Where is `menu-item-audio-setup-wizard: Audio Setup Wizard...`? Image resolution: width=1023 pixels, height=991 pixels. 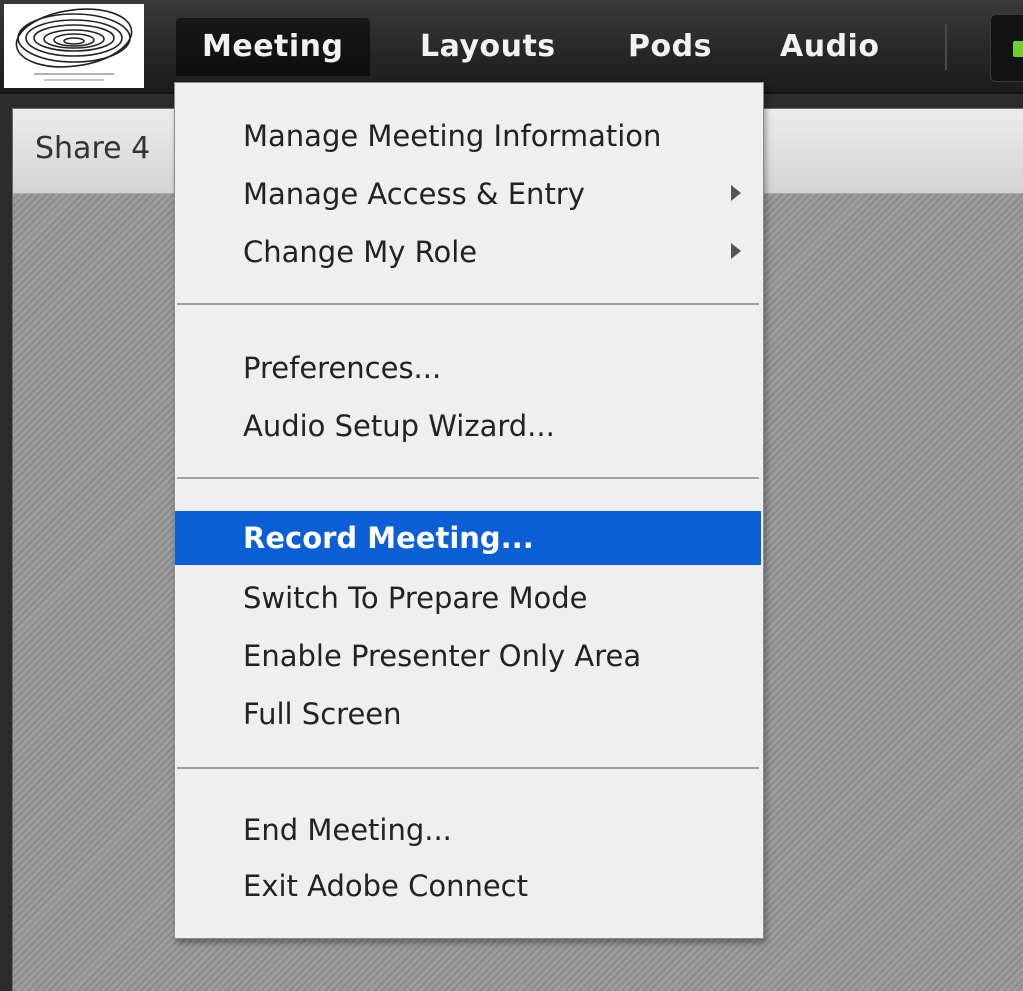
menu-item-audio-setup-wizard: Audio Setup Wizard... is located at coordinates (469, 426).